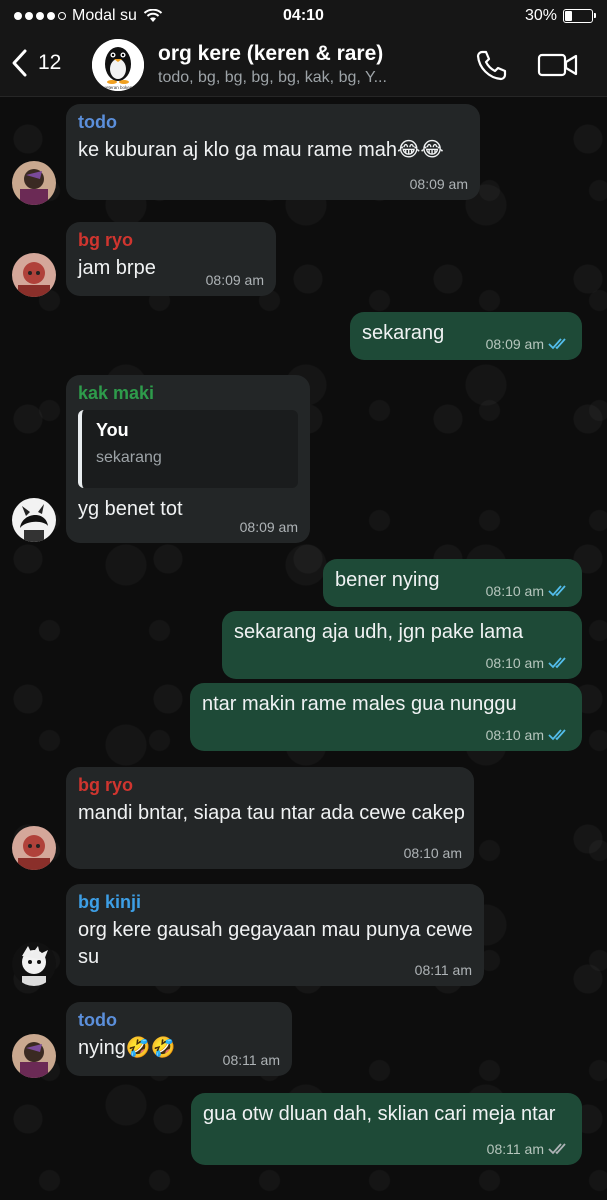  I want to click on status-bar: Modal su 04:10 30%, so click(303, 17).